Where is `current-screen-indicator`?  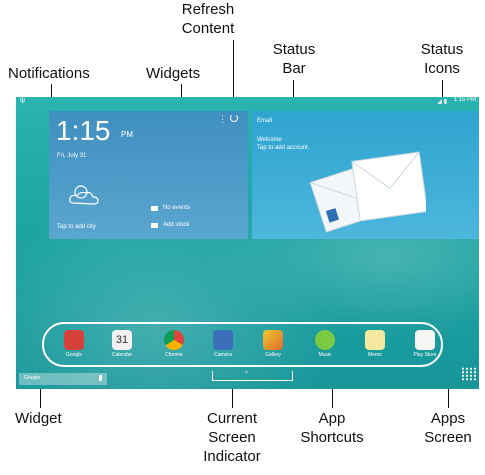 current-screen-indicator is located at coordinates (252, 376).